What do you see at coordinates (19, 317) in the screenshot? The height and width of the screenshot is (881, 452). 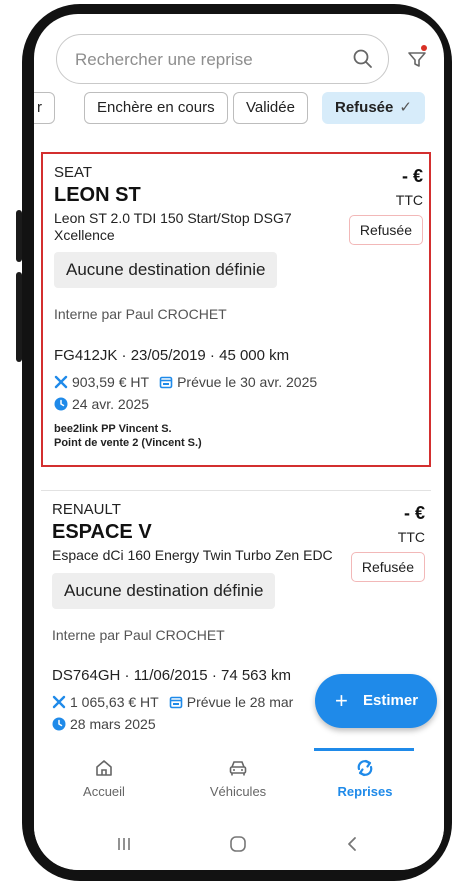 I see `power-button` at bounding box center [19, 317].